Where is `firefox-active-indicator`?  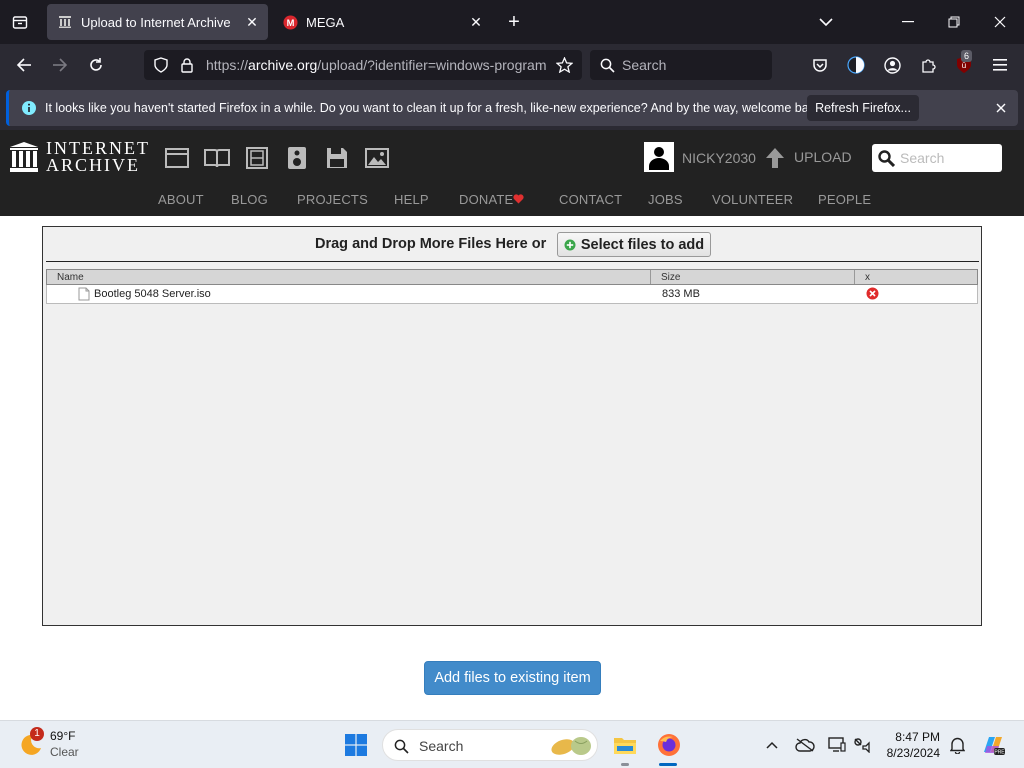
firefox-active-indicator is located at coordinates (668, 764).